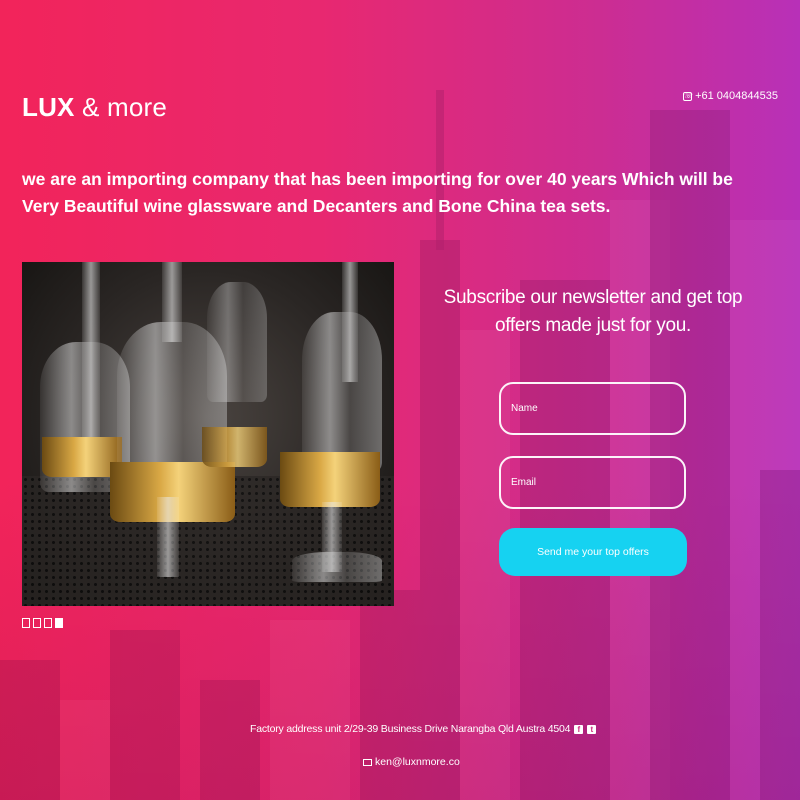  I want to click on brand-logo: LUX & more, so click(94, 107).